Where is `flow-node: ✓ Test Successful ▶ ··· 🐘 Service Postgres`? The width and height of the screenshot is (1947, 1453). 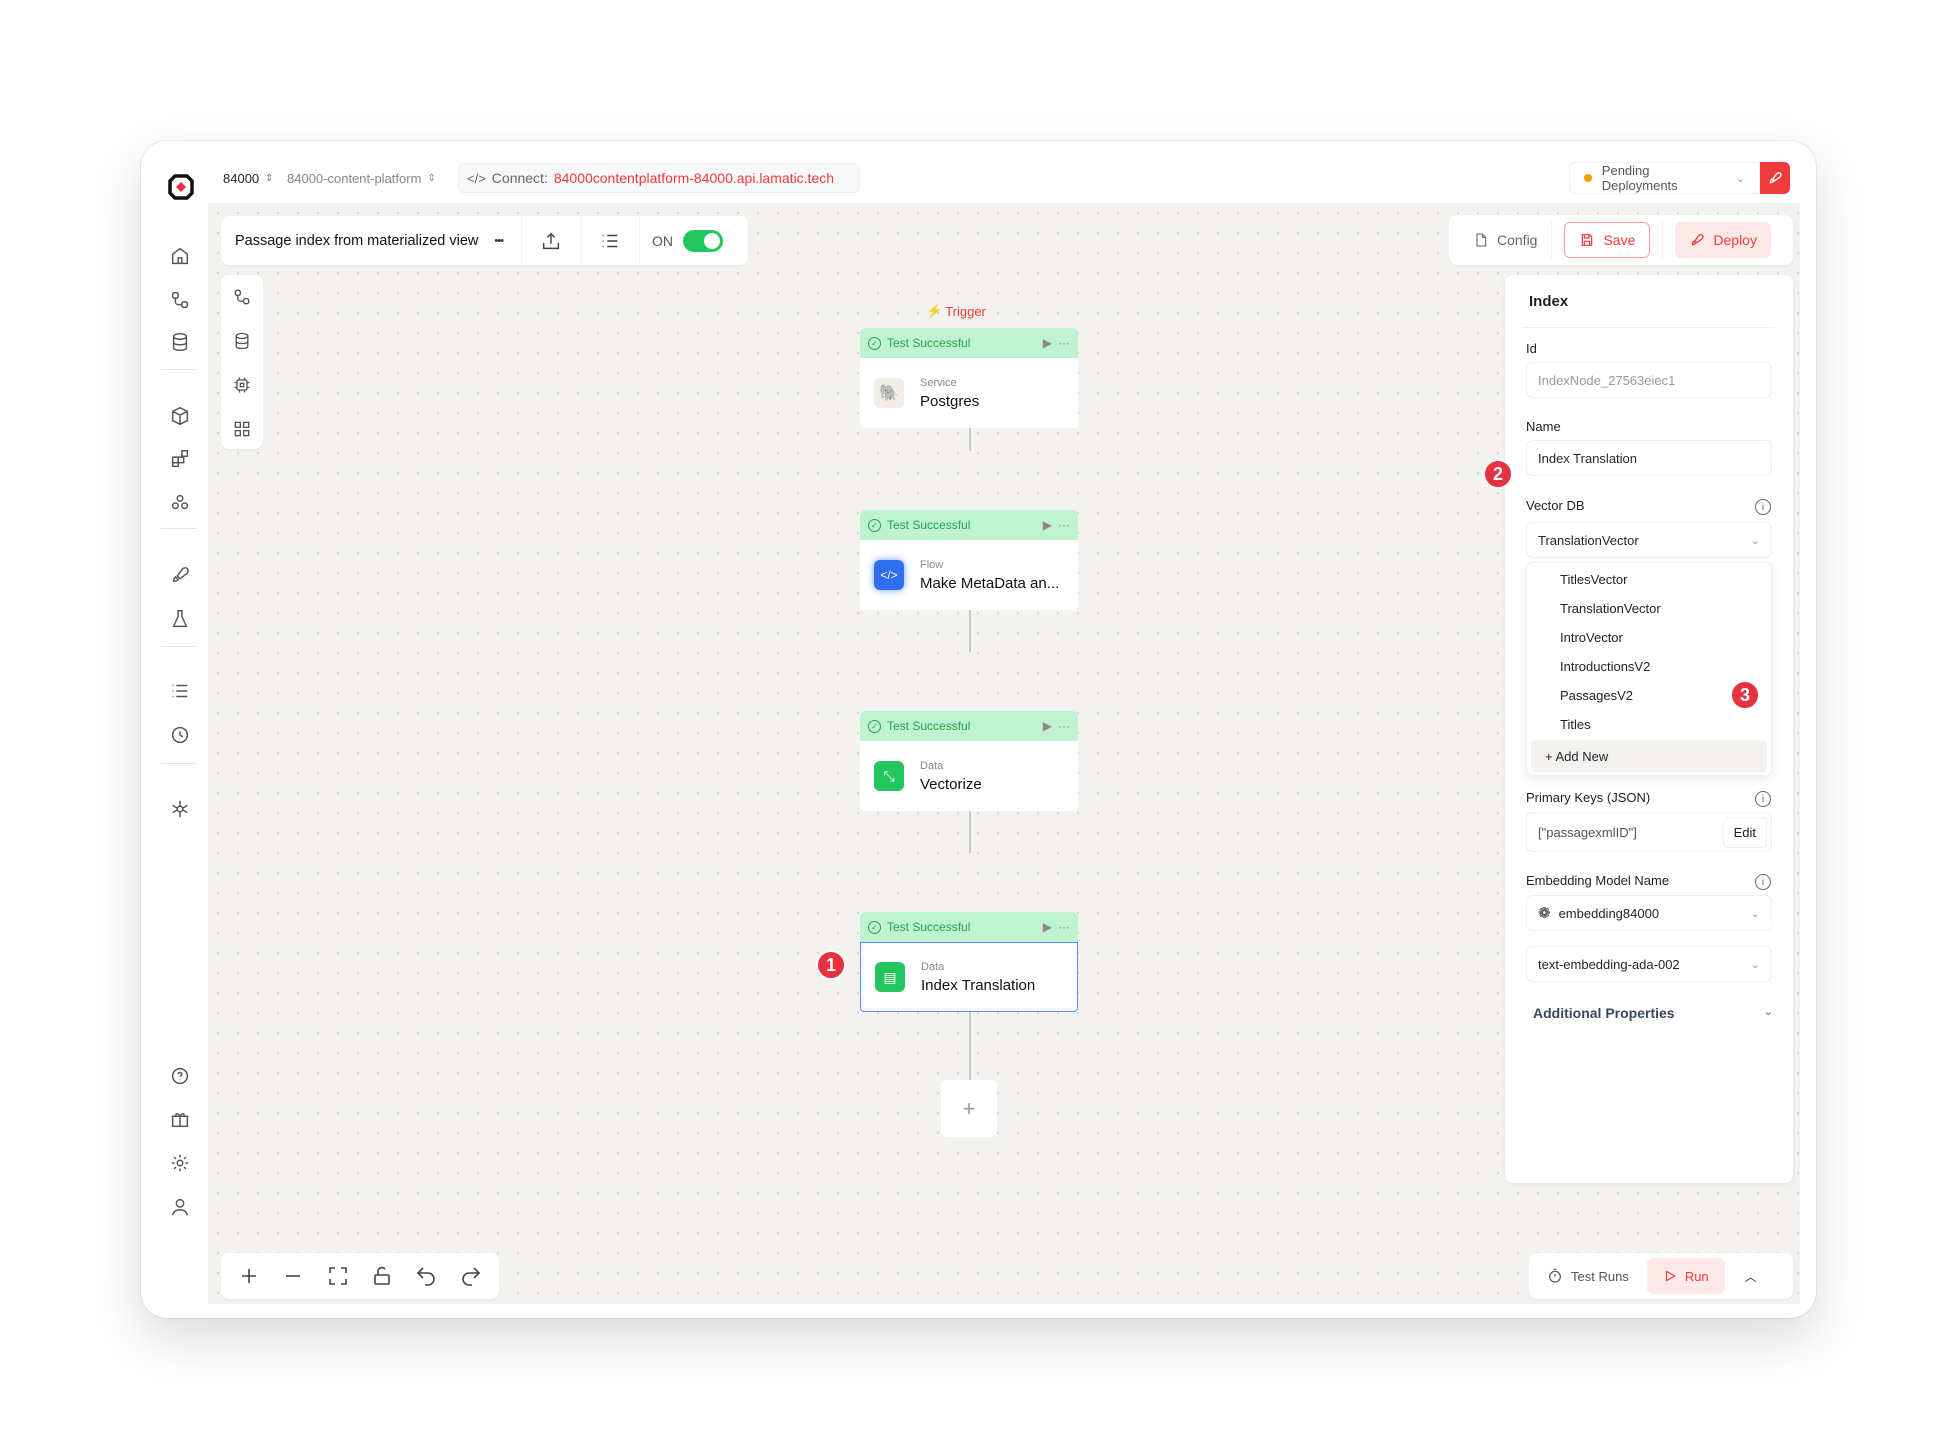
flow-node: ✓ Test Successful ▶ ··· 🐘 Service Postgres is located at coordinates (969, 378).